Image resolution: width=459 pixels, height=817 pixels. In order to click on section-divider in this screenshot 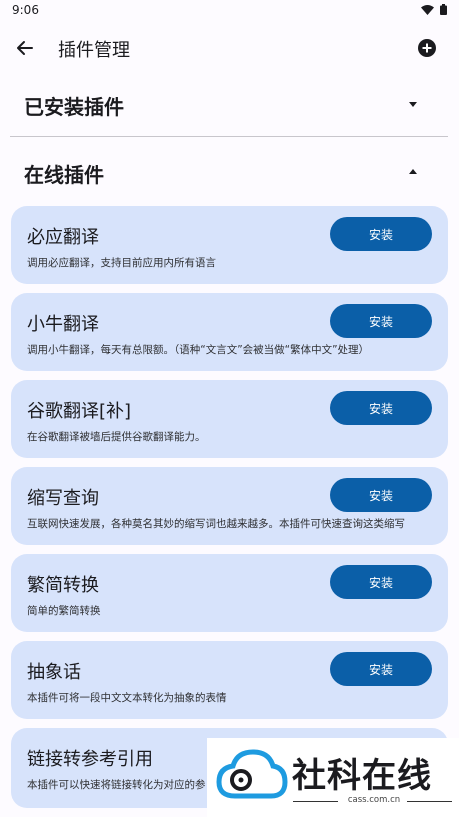, I will do `click(229, 136)`.